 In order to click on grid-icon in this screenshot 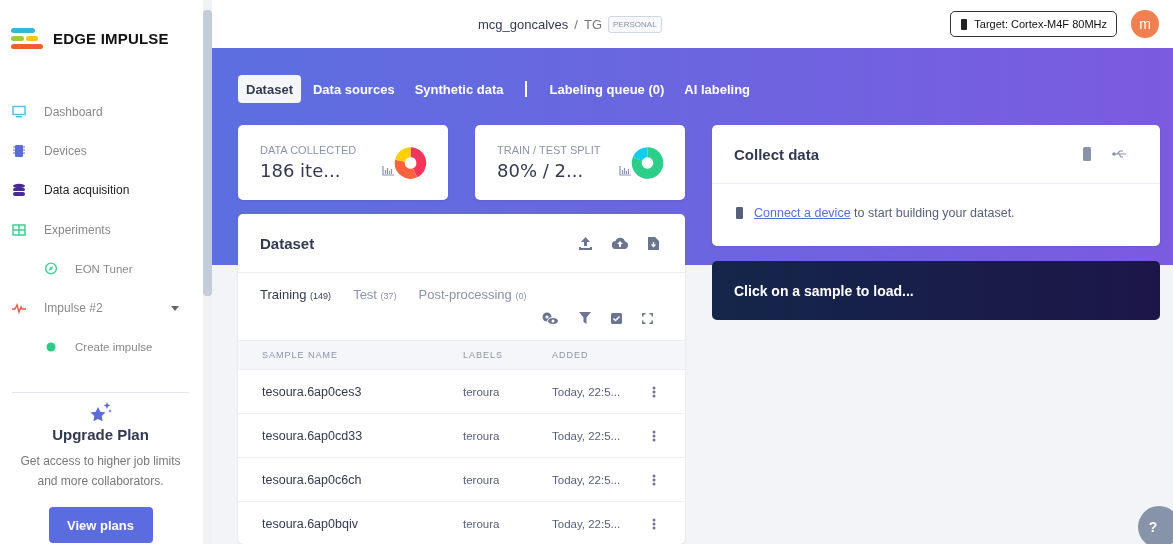, I will do `click(19, 229)`.